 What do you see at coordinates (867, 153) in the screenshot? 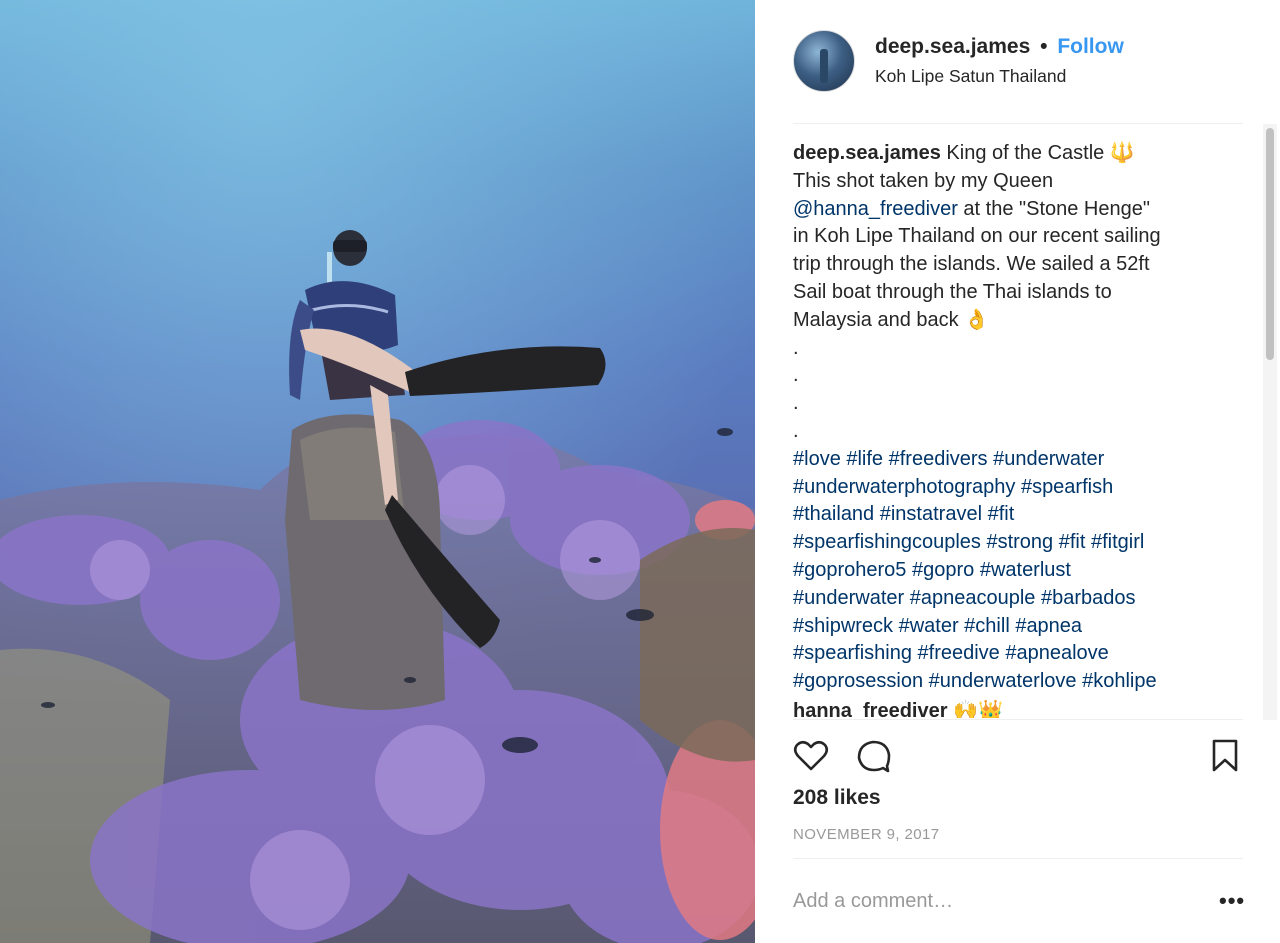
I see `caption-username-link: deep.sea.james` at bounding box center [867, 153].